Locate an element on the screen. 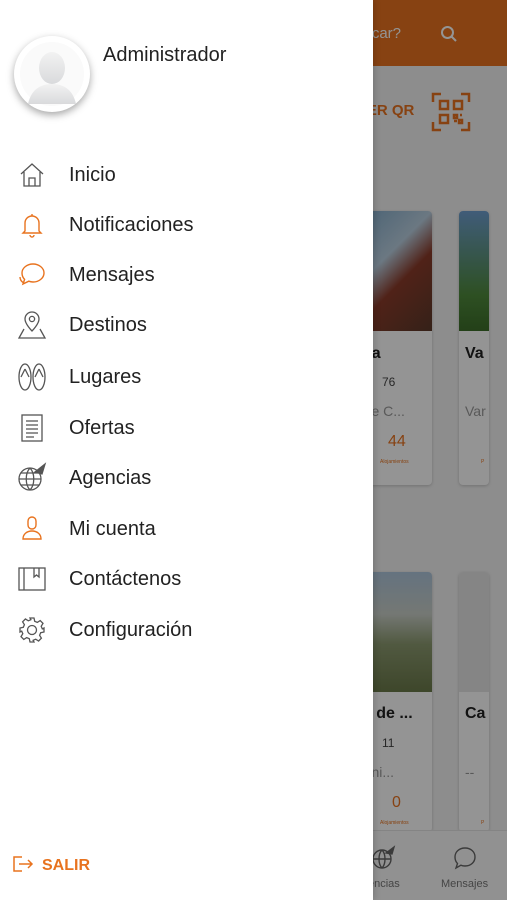 The height and width of the screenshot is (900, 507). menu-item-inicio: Inicio is located at coordinates (186, 175).